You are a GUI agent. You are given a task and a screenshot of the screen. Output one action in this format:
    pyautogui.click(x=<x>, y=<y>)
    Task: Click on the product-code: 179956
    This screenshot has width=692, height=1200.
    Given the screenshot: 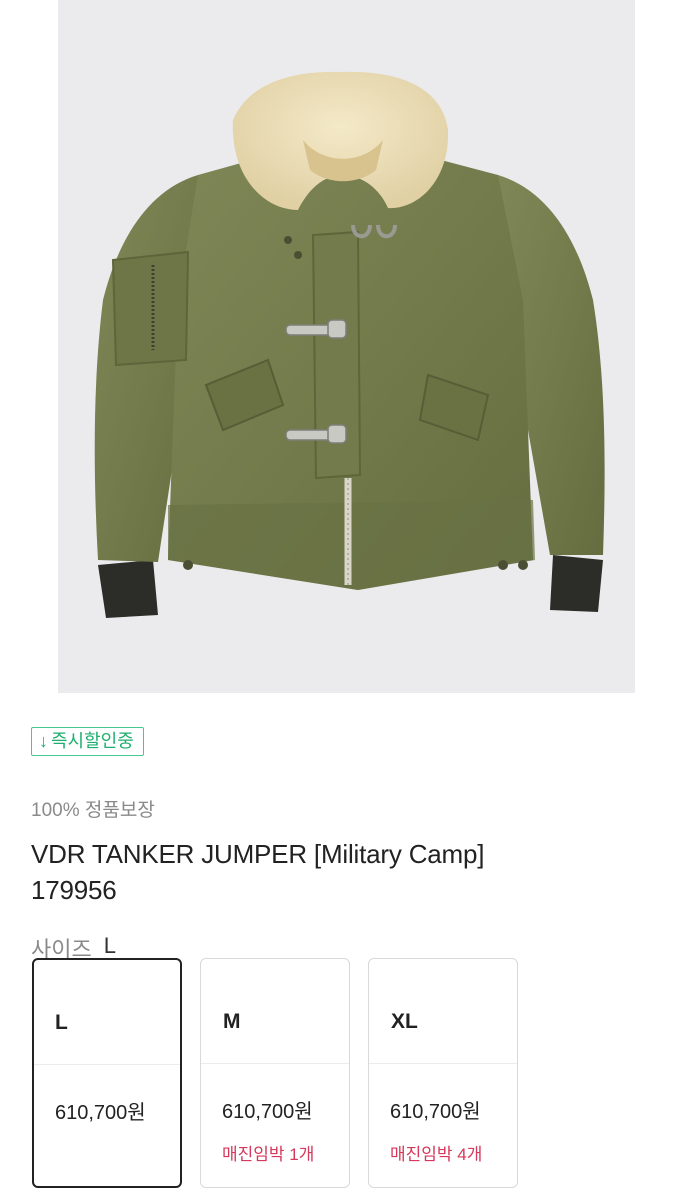 What is the action you would take?
    pyautogui.click(x=74, y=890)
    